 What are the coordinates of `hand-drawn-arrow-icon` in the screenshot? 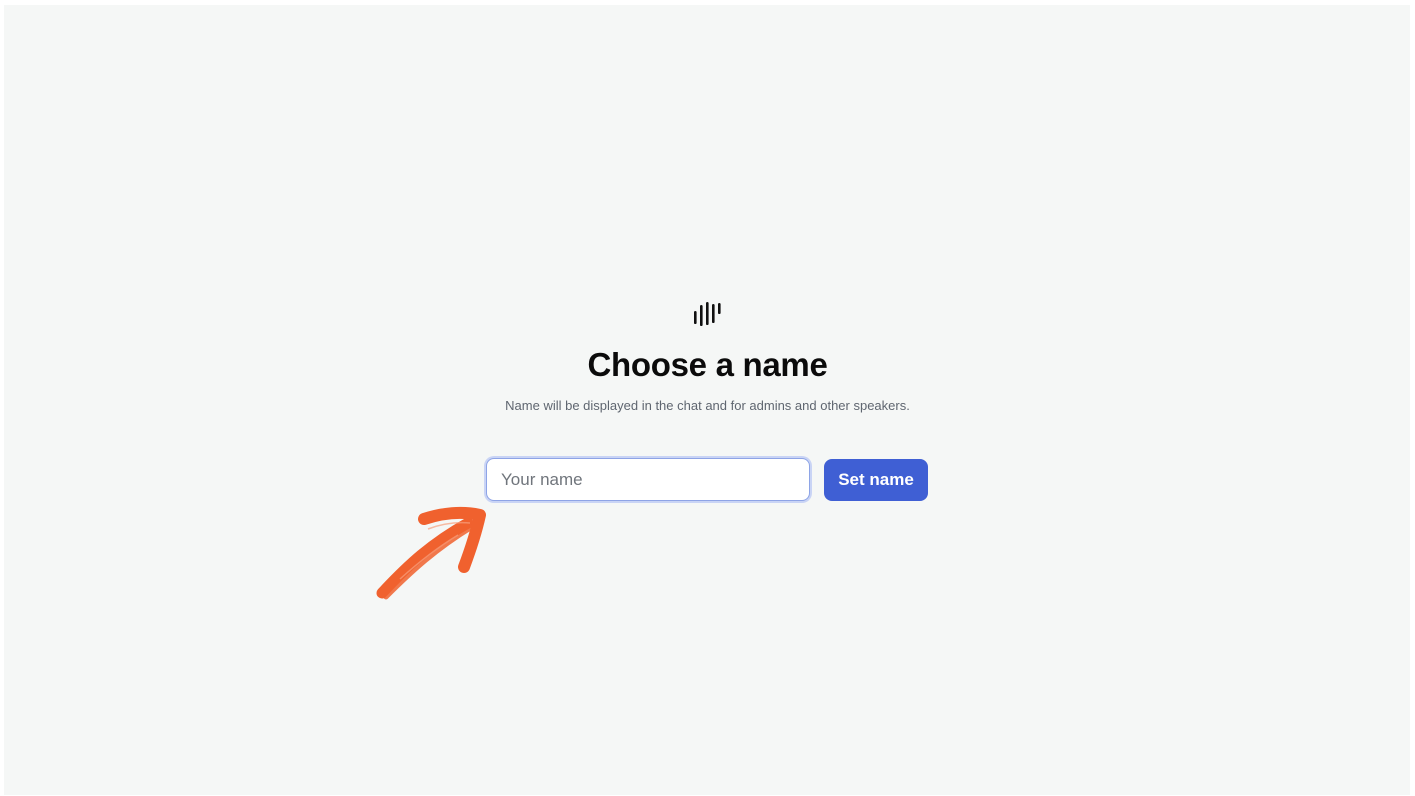 It's located at (431, 553).